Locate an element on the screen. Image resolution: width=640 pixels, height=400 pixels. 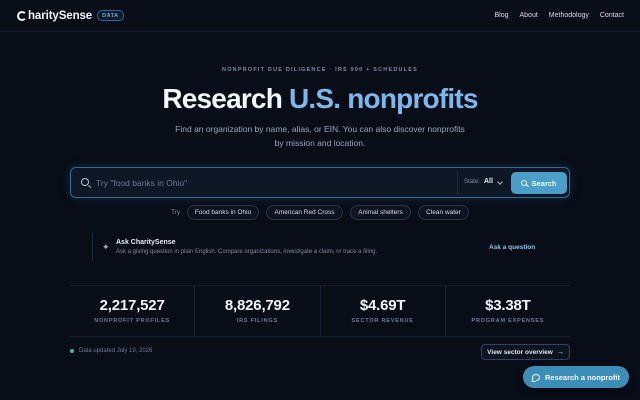
stat-label: PROGRAM EXPENSES is located at coordinates (508, 321).